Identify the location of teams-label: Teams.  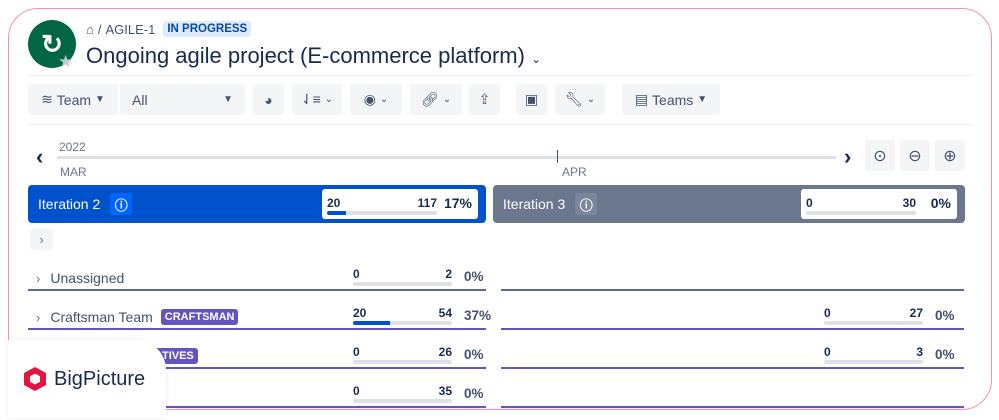
(673, 99).